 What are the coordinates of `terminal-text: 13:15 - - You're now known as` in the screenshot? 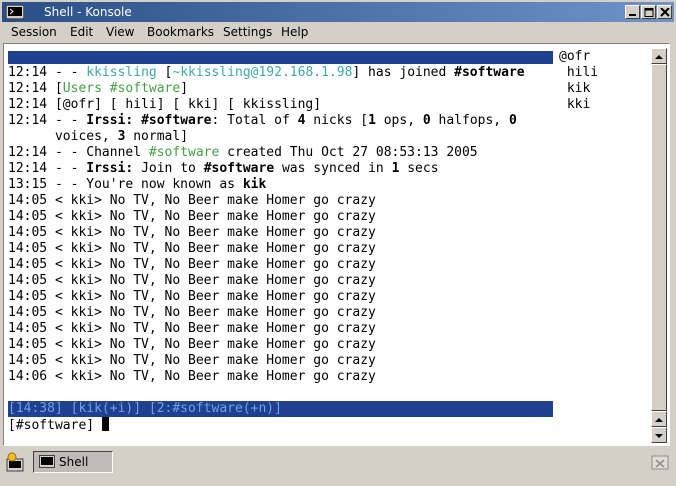 It's located at (125, 184).